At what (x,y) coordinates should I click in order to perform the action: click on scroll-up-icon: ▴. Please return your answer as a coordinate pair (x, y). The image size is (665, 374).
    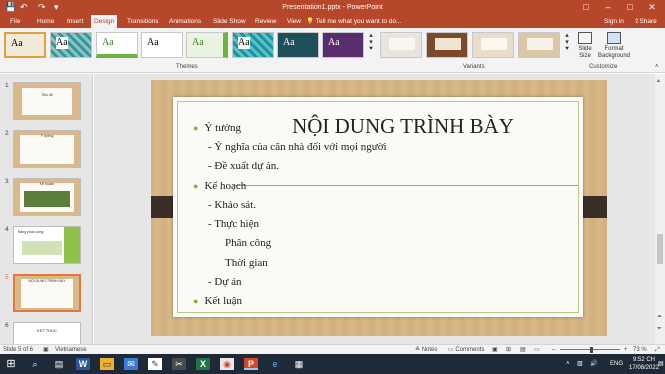
    Looking at the image, I should click on (660, 81).